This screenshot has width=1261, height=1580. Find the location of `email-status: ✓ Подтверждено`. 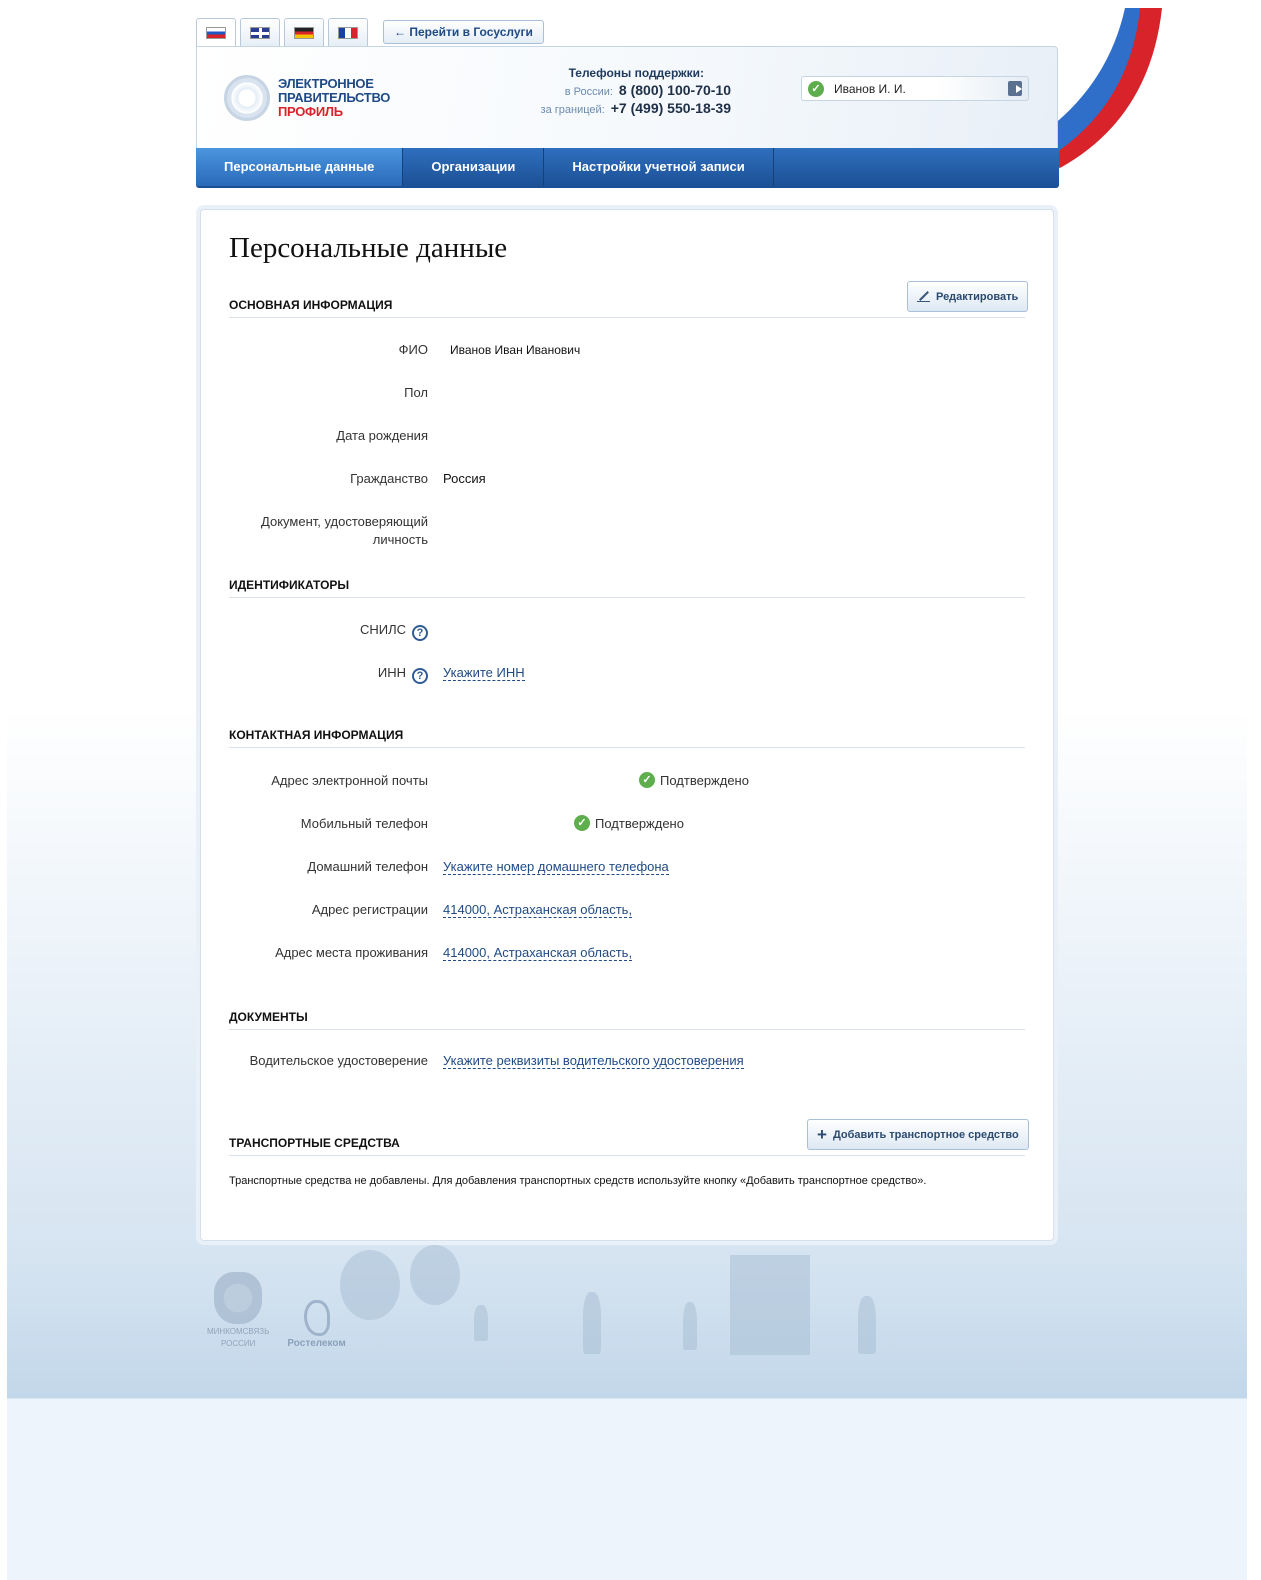

email-status: ✓ Подтверждено is located at coordinates (694, 780).